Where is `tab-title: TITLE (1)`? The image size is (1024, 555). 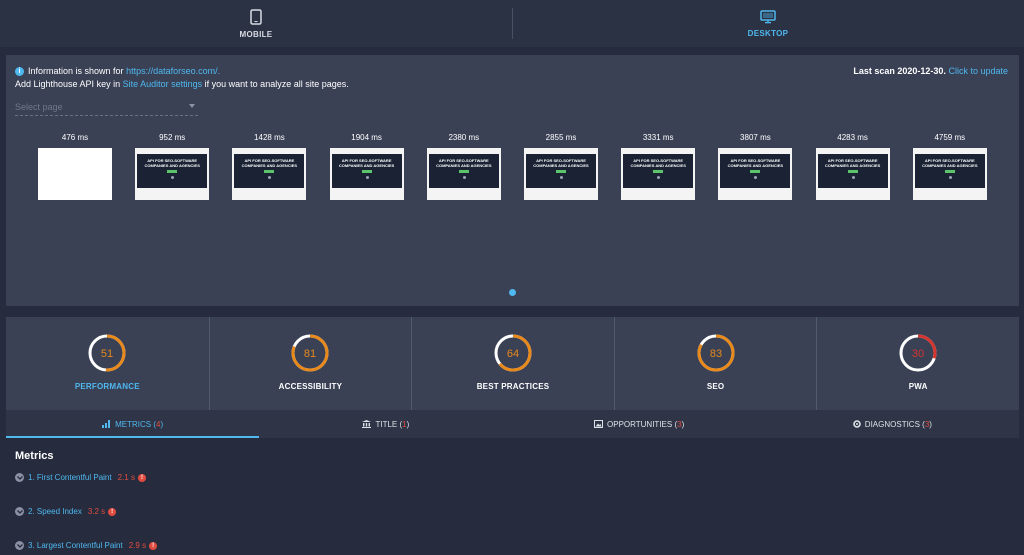 tab-title: TITLE (1) is located at coordinates (385, 424).